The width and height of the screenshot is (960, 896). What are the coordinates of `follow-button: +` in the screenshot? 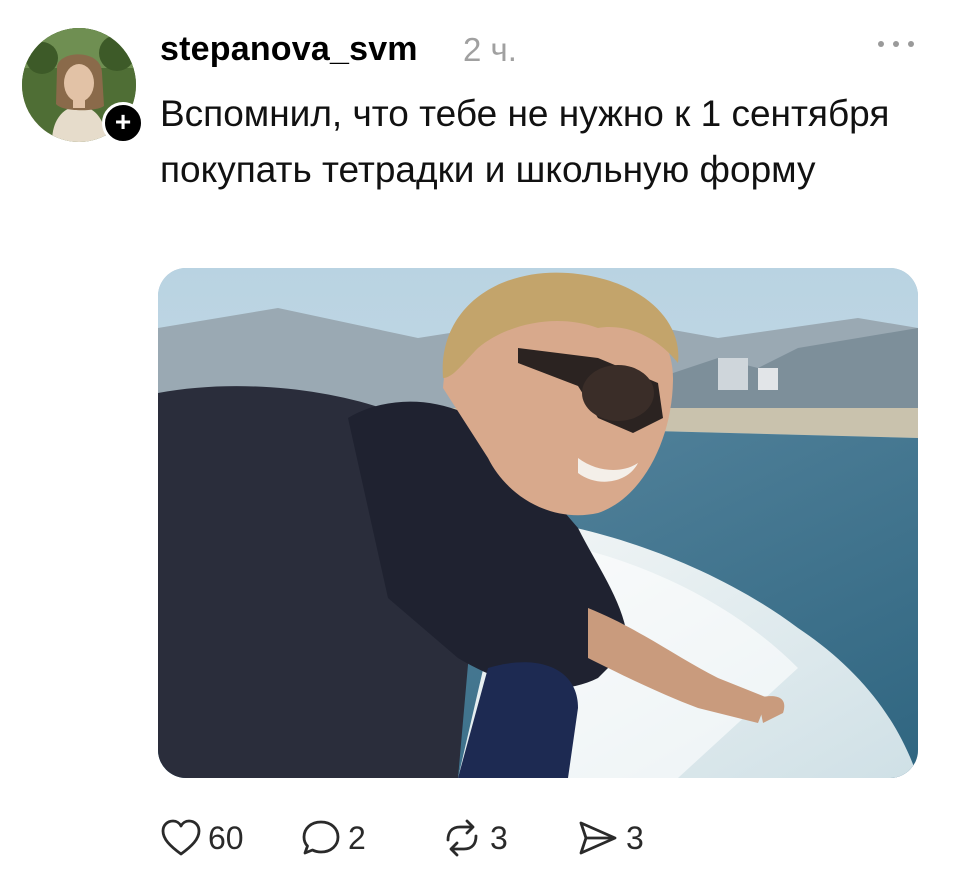 It's located at (123, 123).